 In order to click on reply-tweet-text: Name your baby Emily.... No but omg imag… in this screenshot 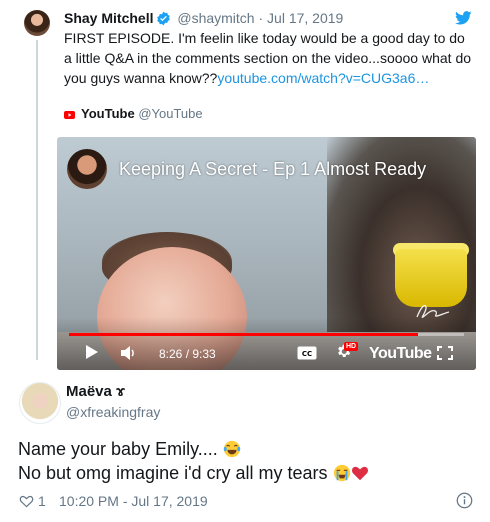, I will do `click(243, 461)`.